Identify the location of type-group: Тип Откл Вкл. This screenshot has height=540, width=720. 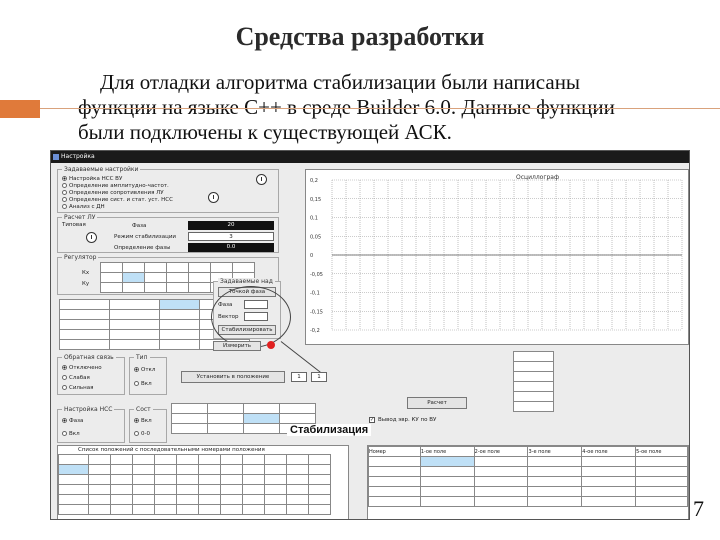
(148, 374).